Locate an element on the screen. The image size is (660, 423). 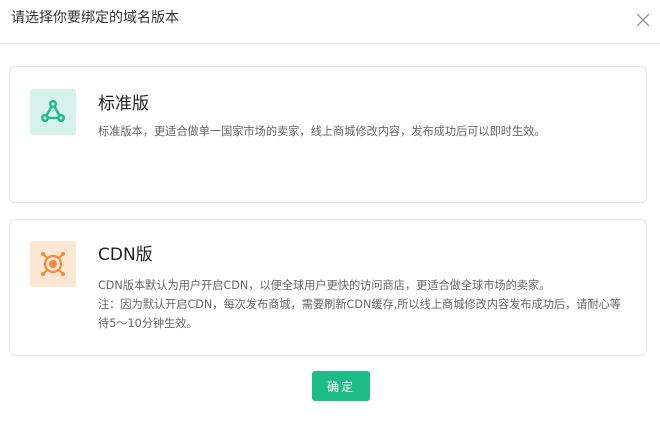
dialog-header: 请选择你要绑定的域名版本 is located at coordinates (330, 22).